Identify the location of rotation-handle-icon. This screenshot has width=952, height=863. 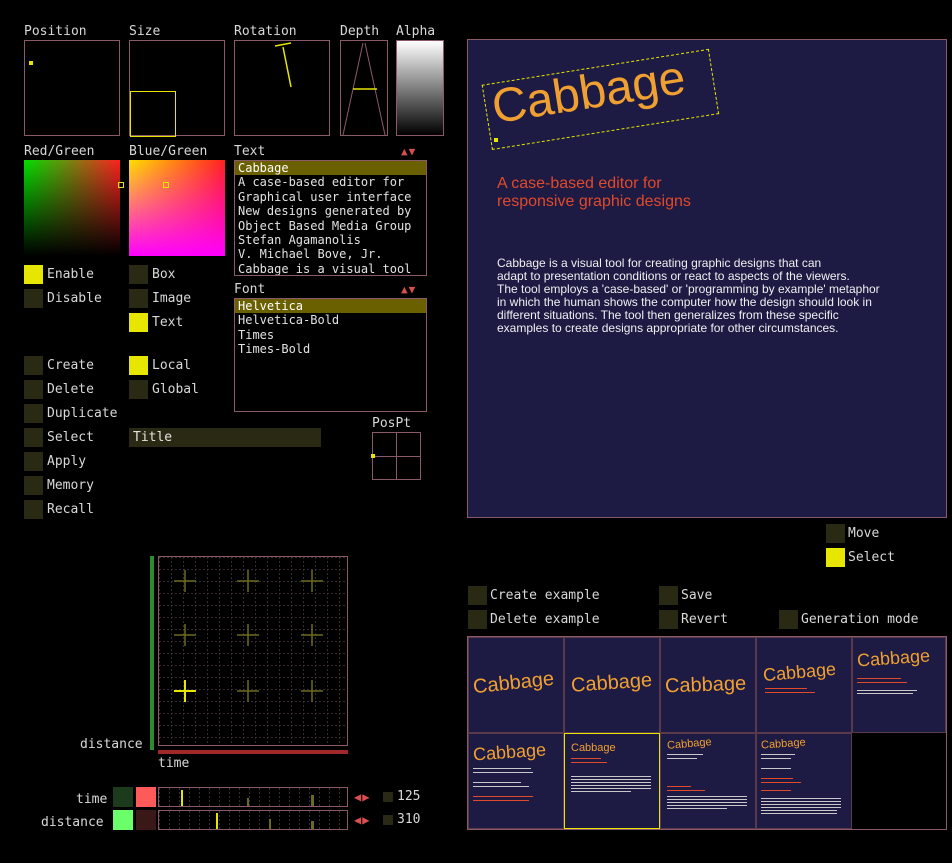
(283, 89).